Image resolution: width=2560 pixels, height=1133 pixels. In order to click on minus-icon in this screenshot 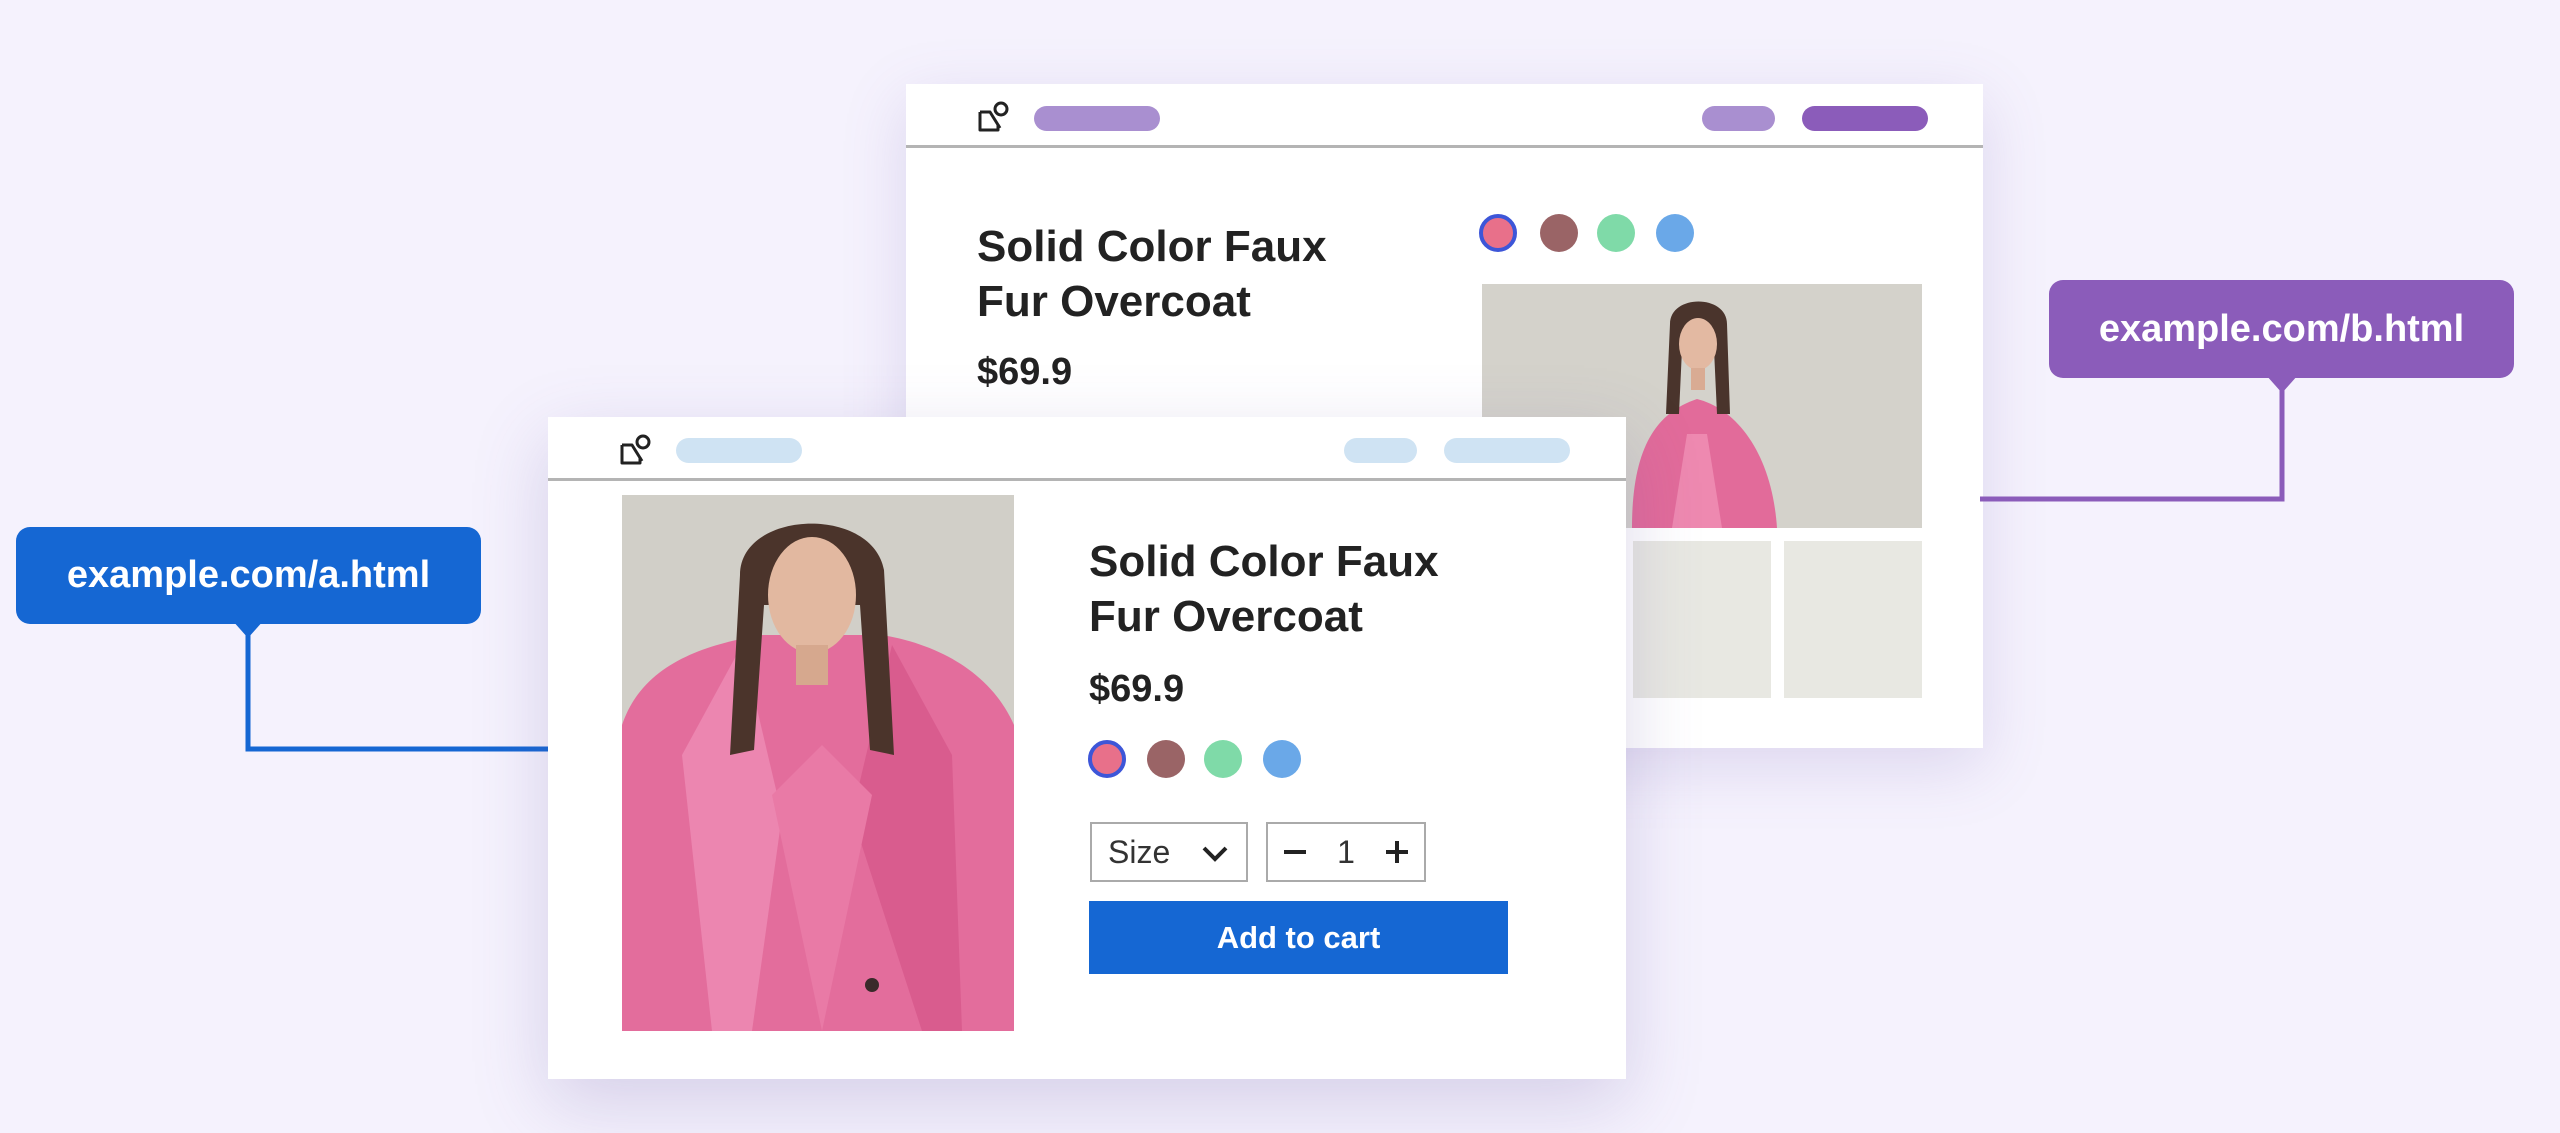, I will do `click(1295, 852)`.